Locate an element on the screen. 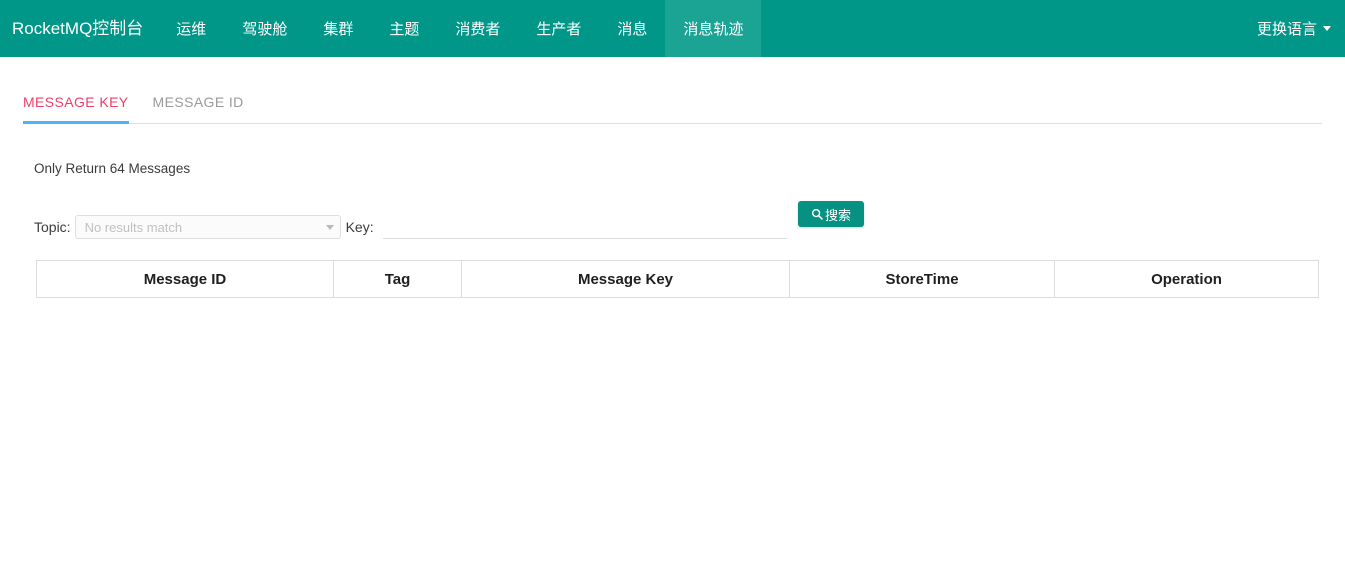  search-icon is located at coordinates (817, 214).